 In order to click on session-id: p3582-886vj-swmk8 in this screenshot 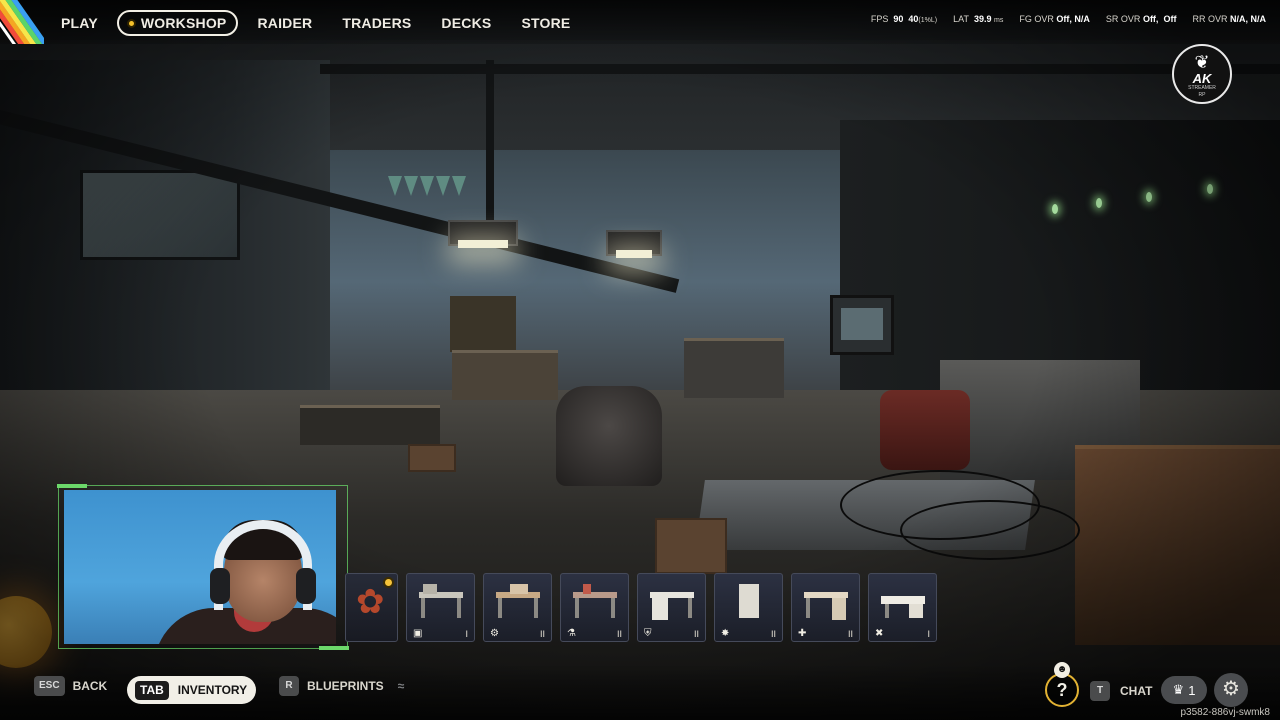, I will do `click(1225, 712)`.